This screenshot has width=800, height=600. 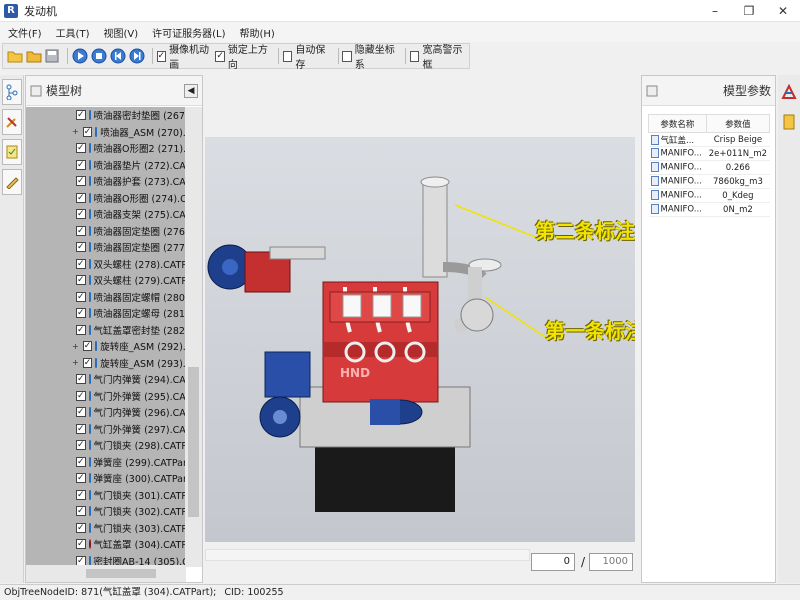 What do you see at coordinates (106, 478) in the screenshot?
I see `tree-row: ✓ 弹簧座 (300).CATPart` at bounding box center [106, 478].